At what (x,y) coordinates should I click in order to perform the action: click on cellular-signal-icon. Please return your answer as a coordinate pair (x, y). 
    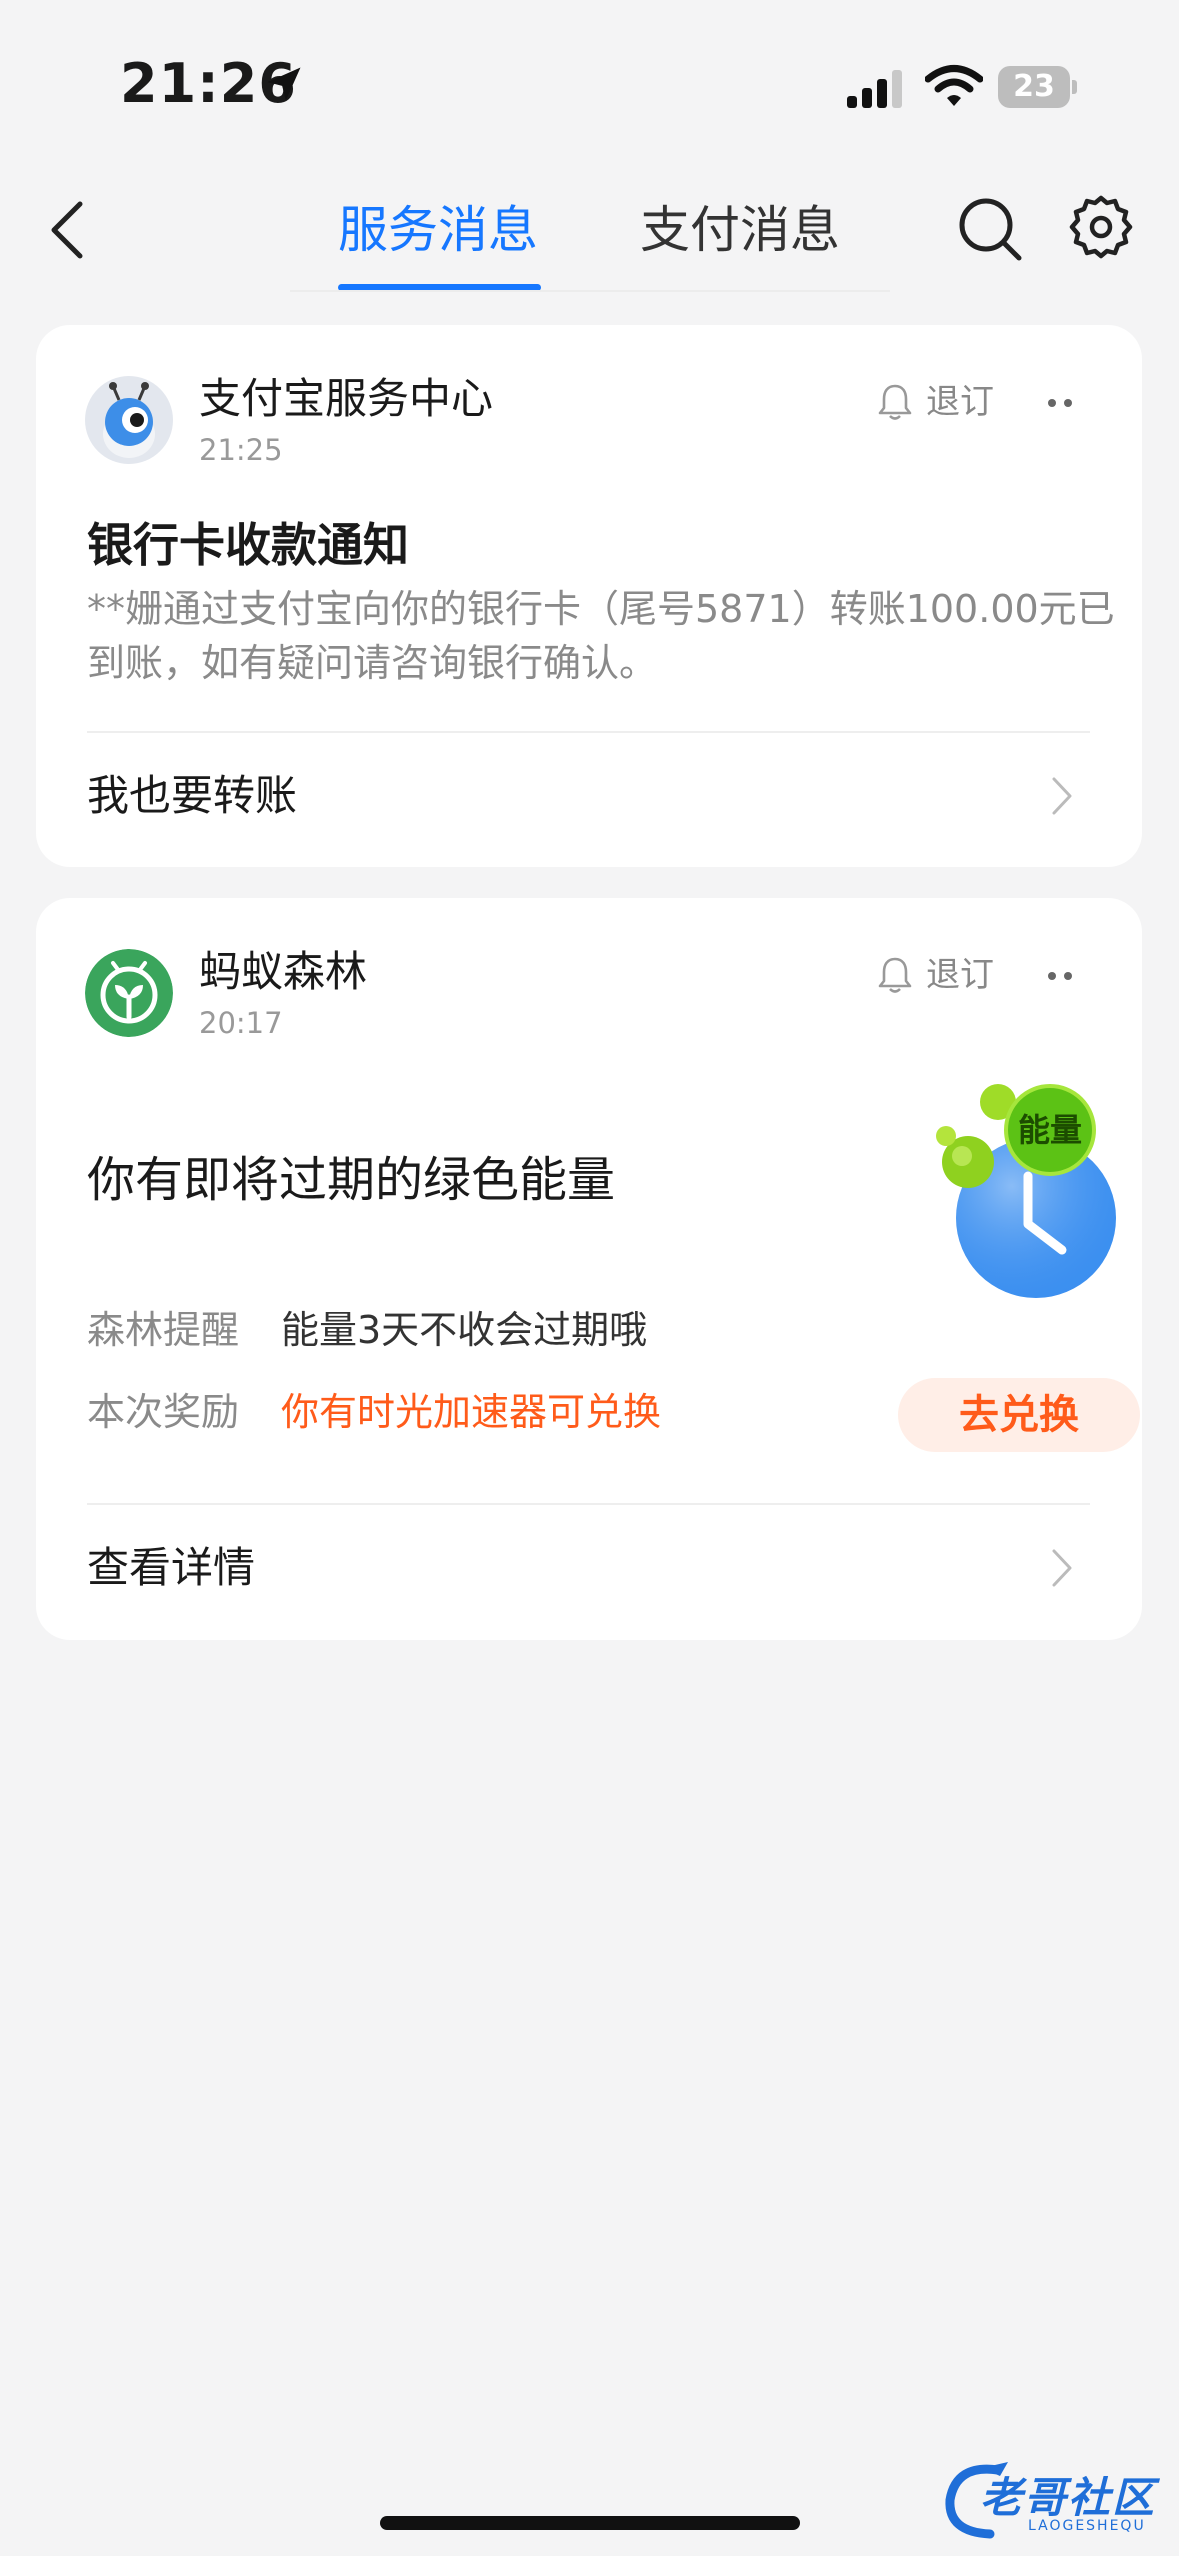
    Looking at the image, I should click on (874, 89).